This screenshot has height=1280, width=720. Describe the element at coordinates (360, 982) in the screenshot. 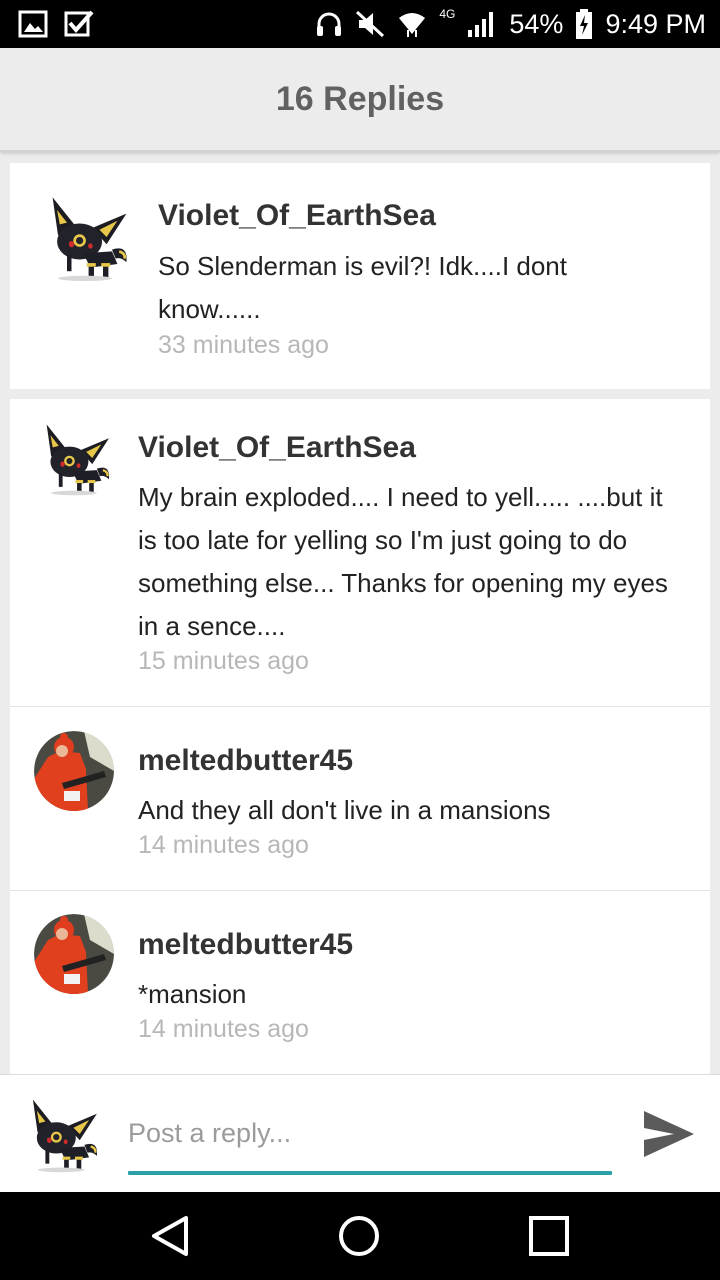

I see `reply-item: meltedbutter45 *mansion 14 minutes ago` at that location.